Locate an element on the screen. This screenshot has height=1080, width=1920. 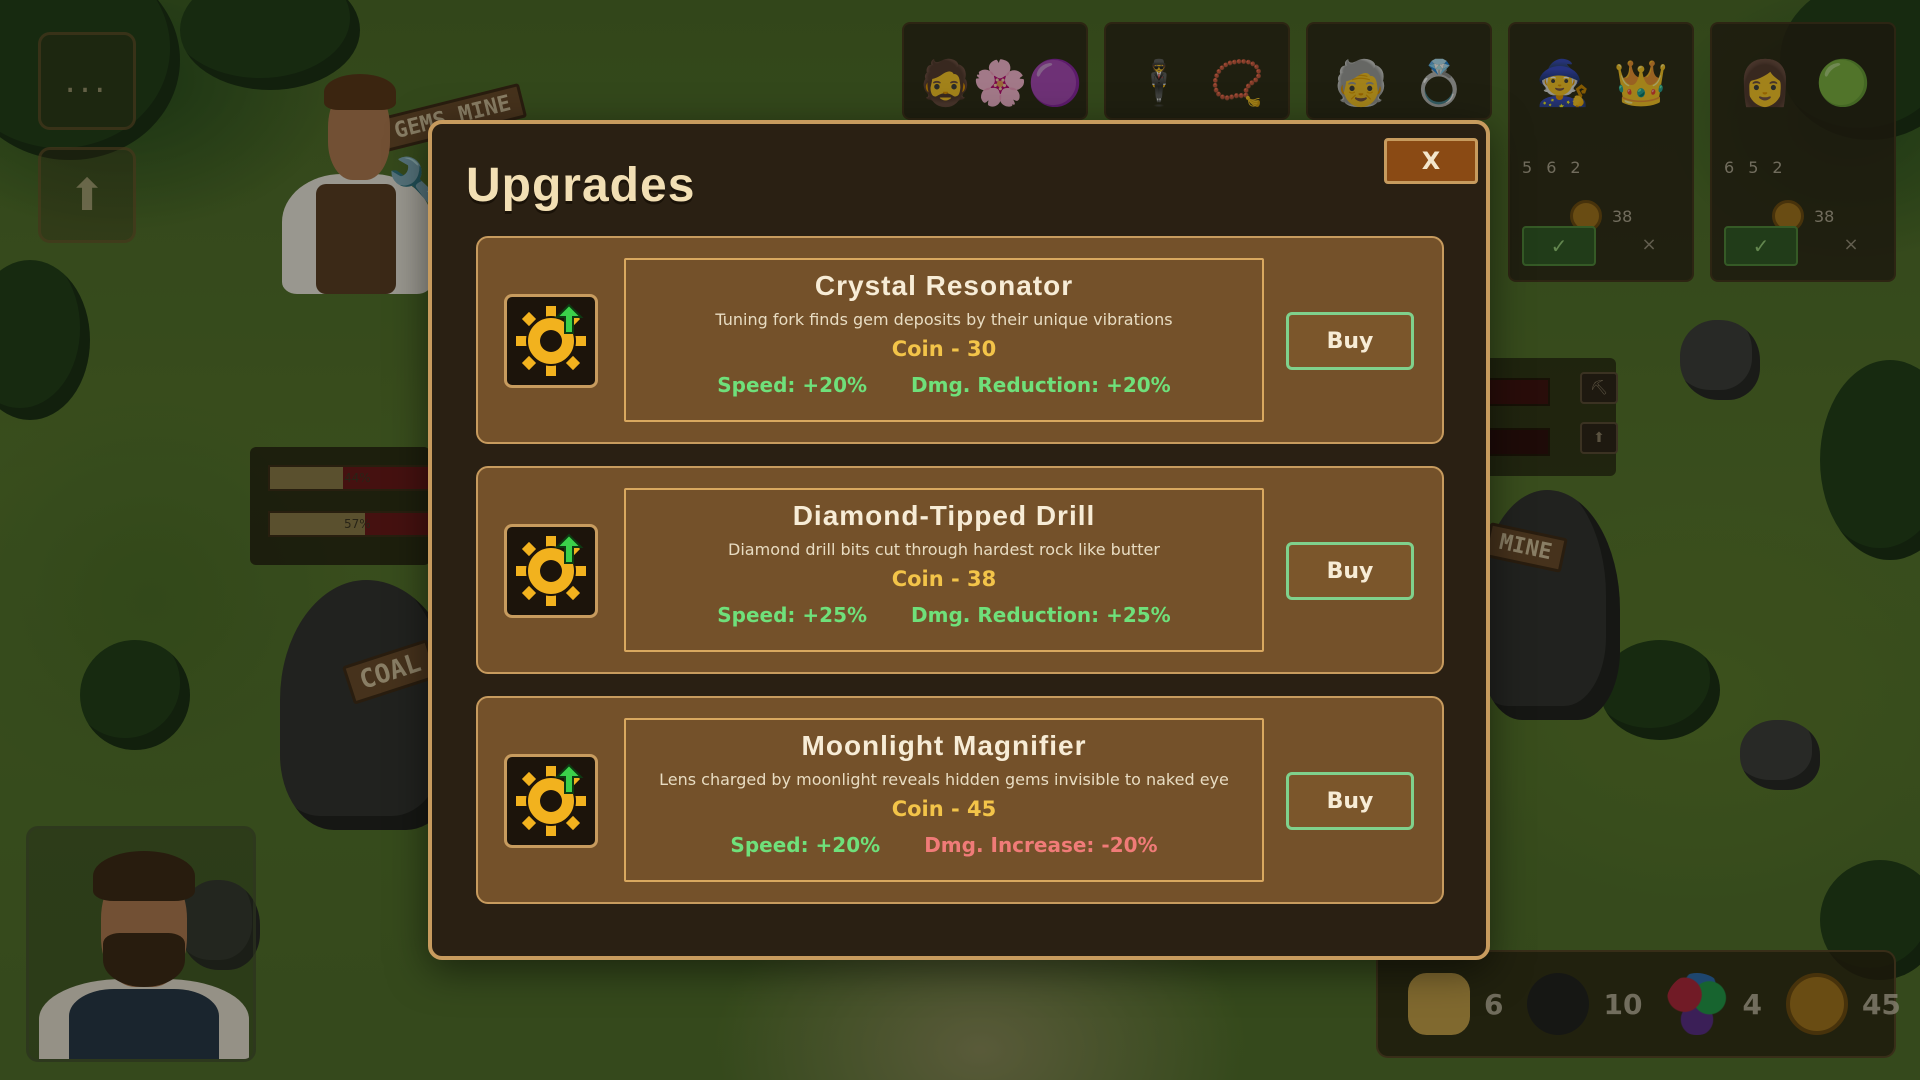
upgrade-stats: Speed: +20% Dmg. Increase: -20% is located at coordinates (944, 845).